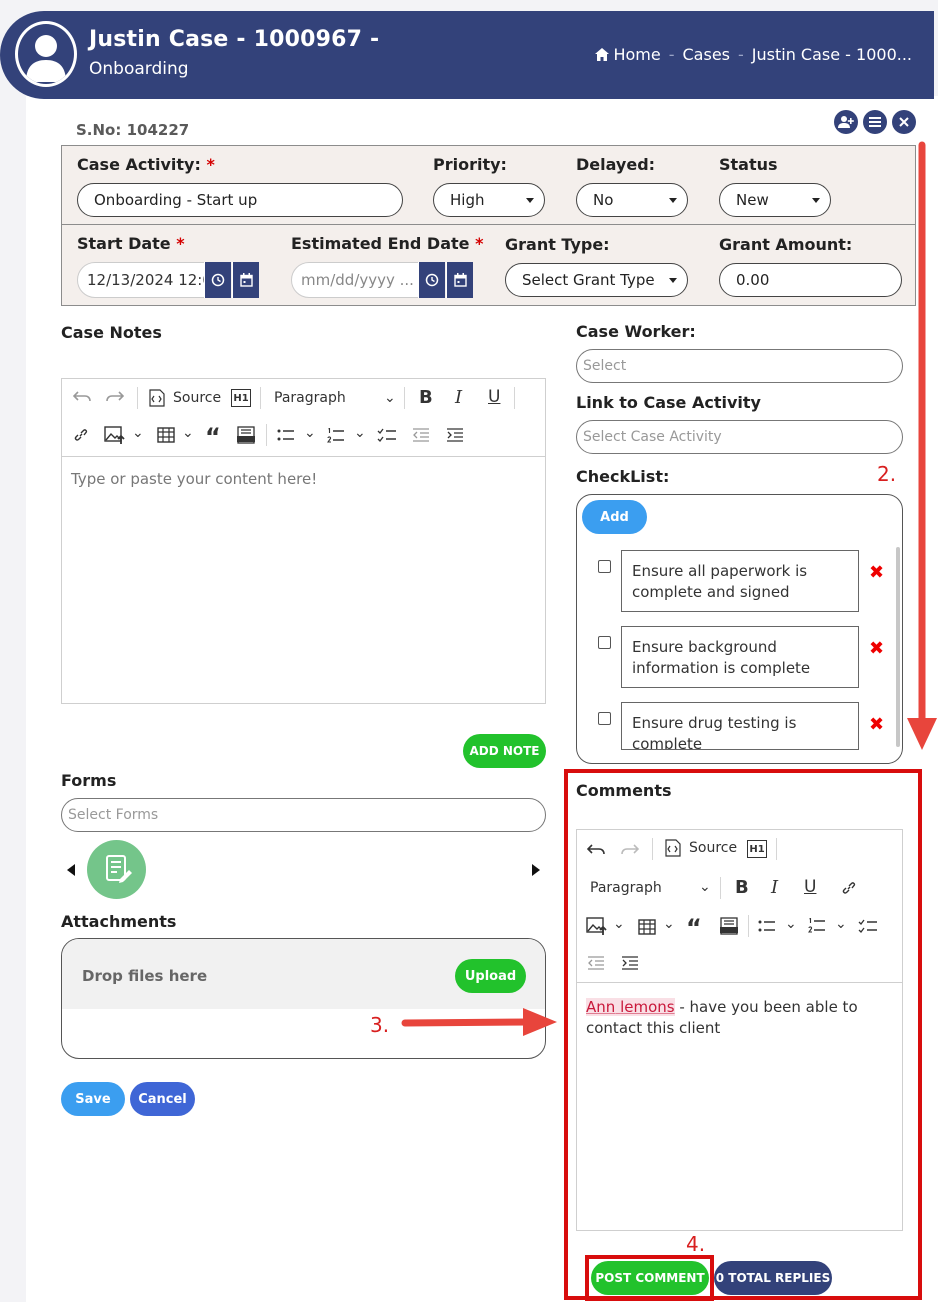 The image size is (938, 1302). I want to click on blockquote-button: “, so click(213, 437).